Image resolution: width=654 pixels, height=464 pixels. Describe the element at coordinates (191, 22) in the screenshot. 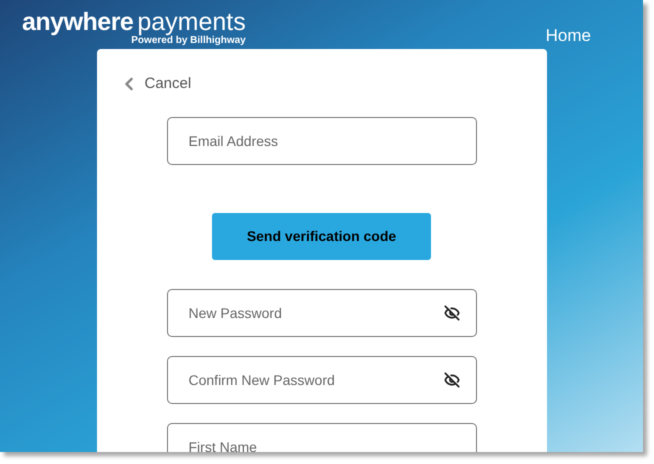

I see `logo-text: payments` at that location.